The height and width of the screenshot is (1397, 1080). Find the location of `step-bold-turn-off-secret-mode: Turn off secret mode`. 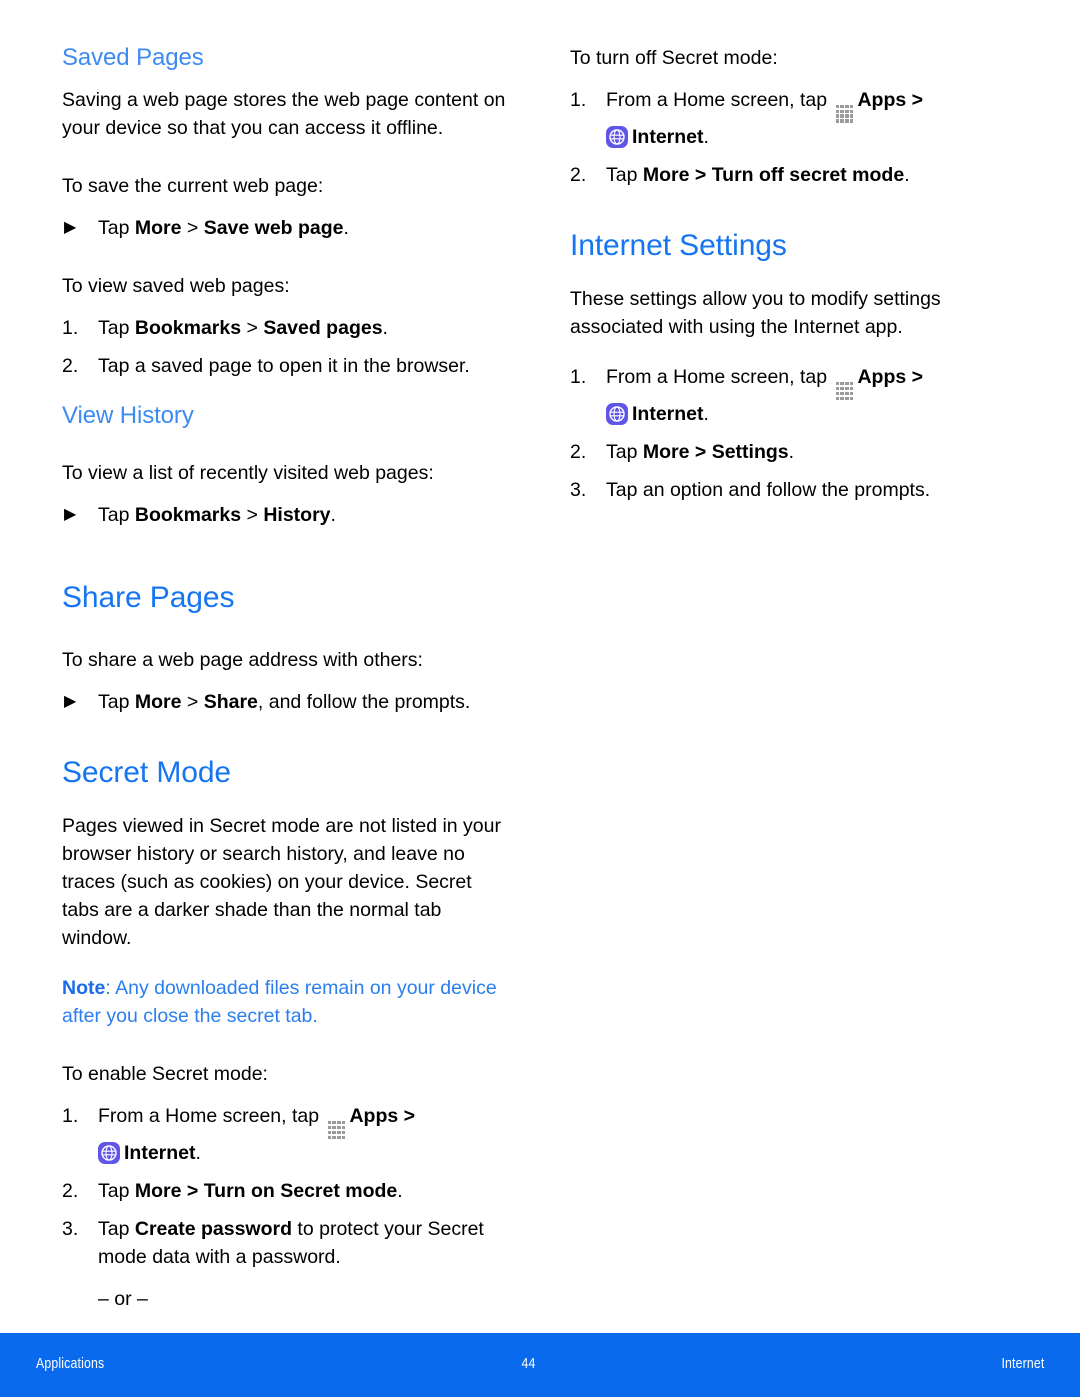

step-bold-turn-off-secret-mode: Turn off secret mode is located at coordinates (808, 174).